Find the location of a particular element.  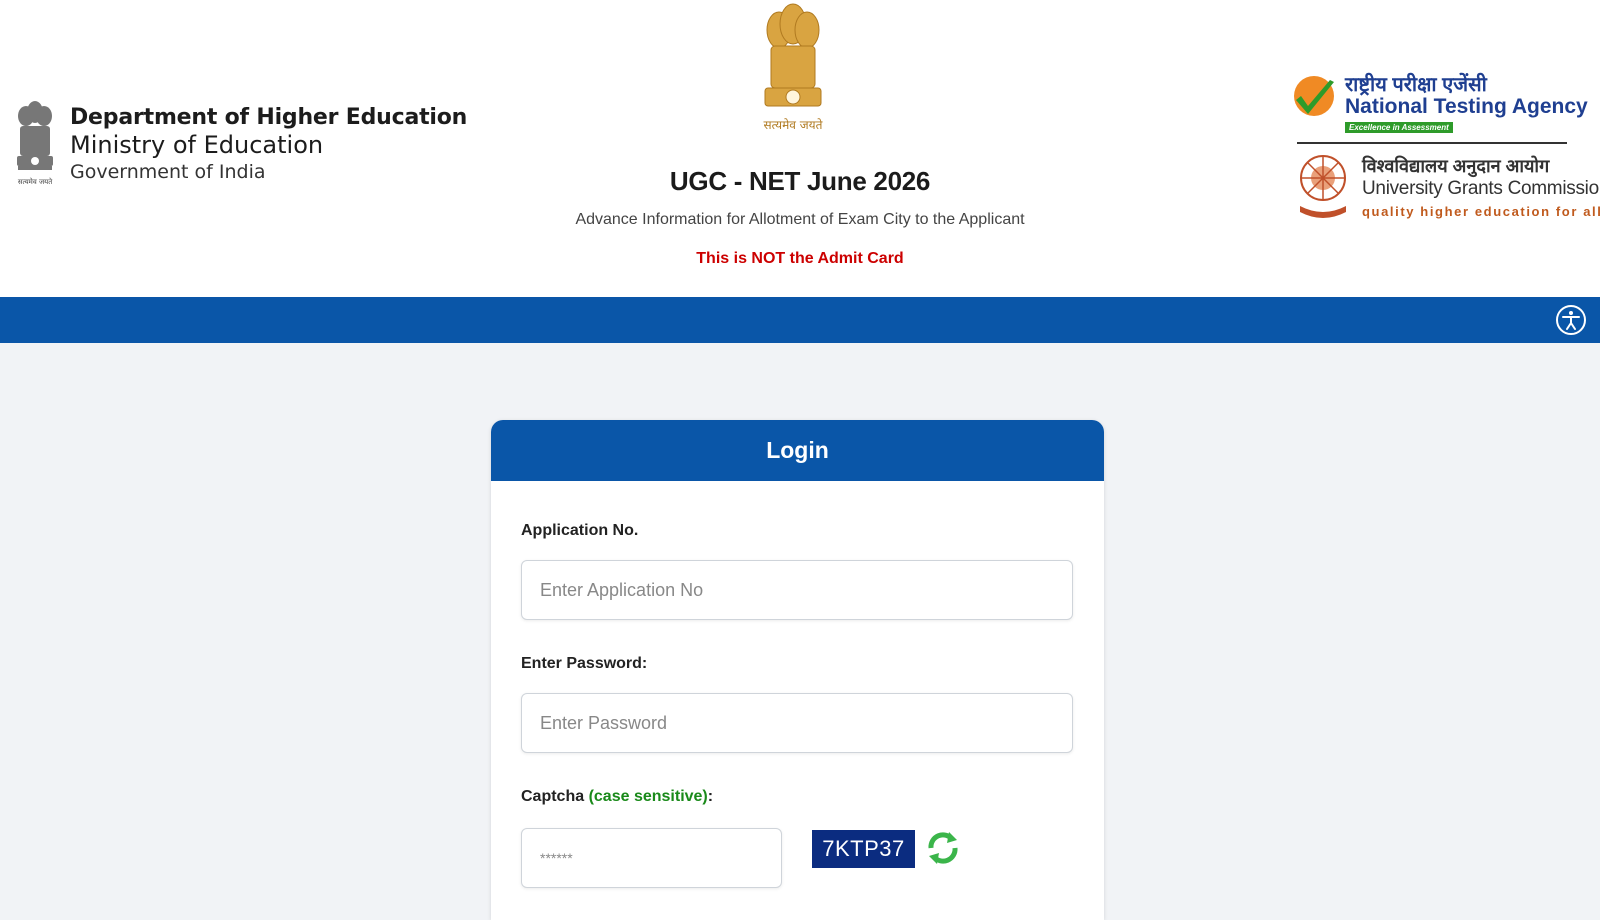

password-input is located at coordinates (797, 723).